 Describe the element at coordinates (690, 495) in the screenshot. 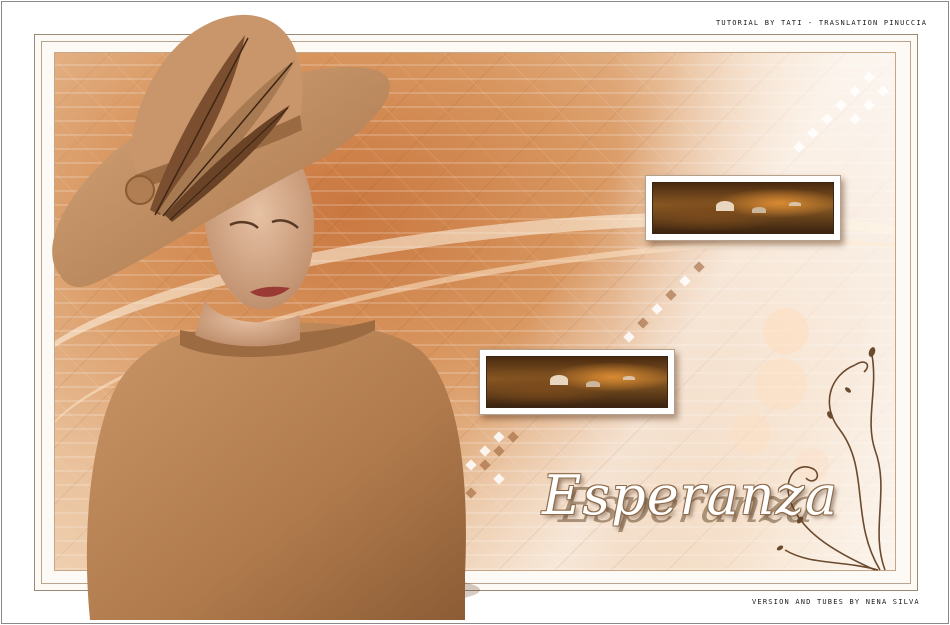

I see `esperanza-title: Esperanza` at that location.